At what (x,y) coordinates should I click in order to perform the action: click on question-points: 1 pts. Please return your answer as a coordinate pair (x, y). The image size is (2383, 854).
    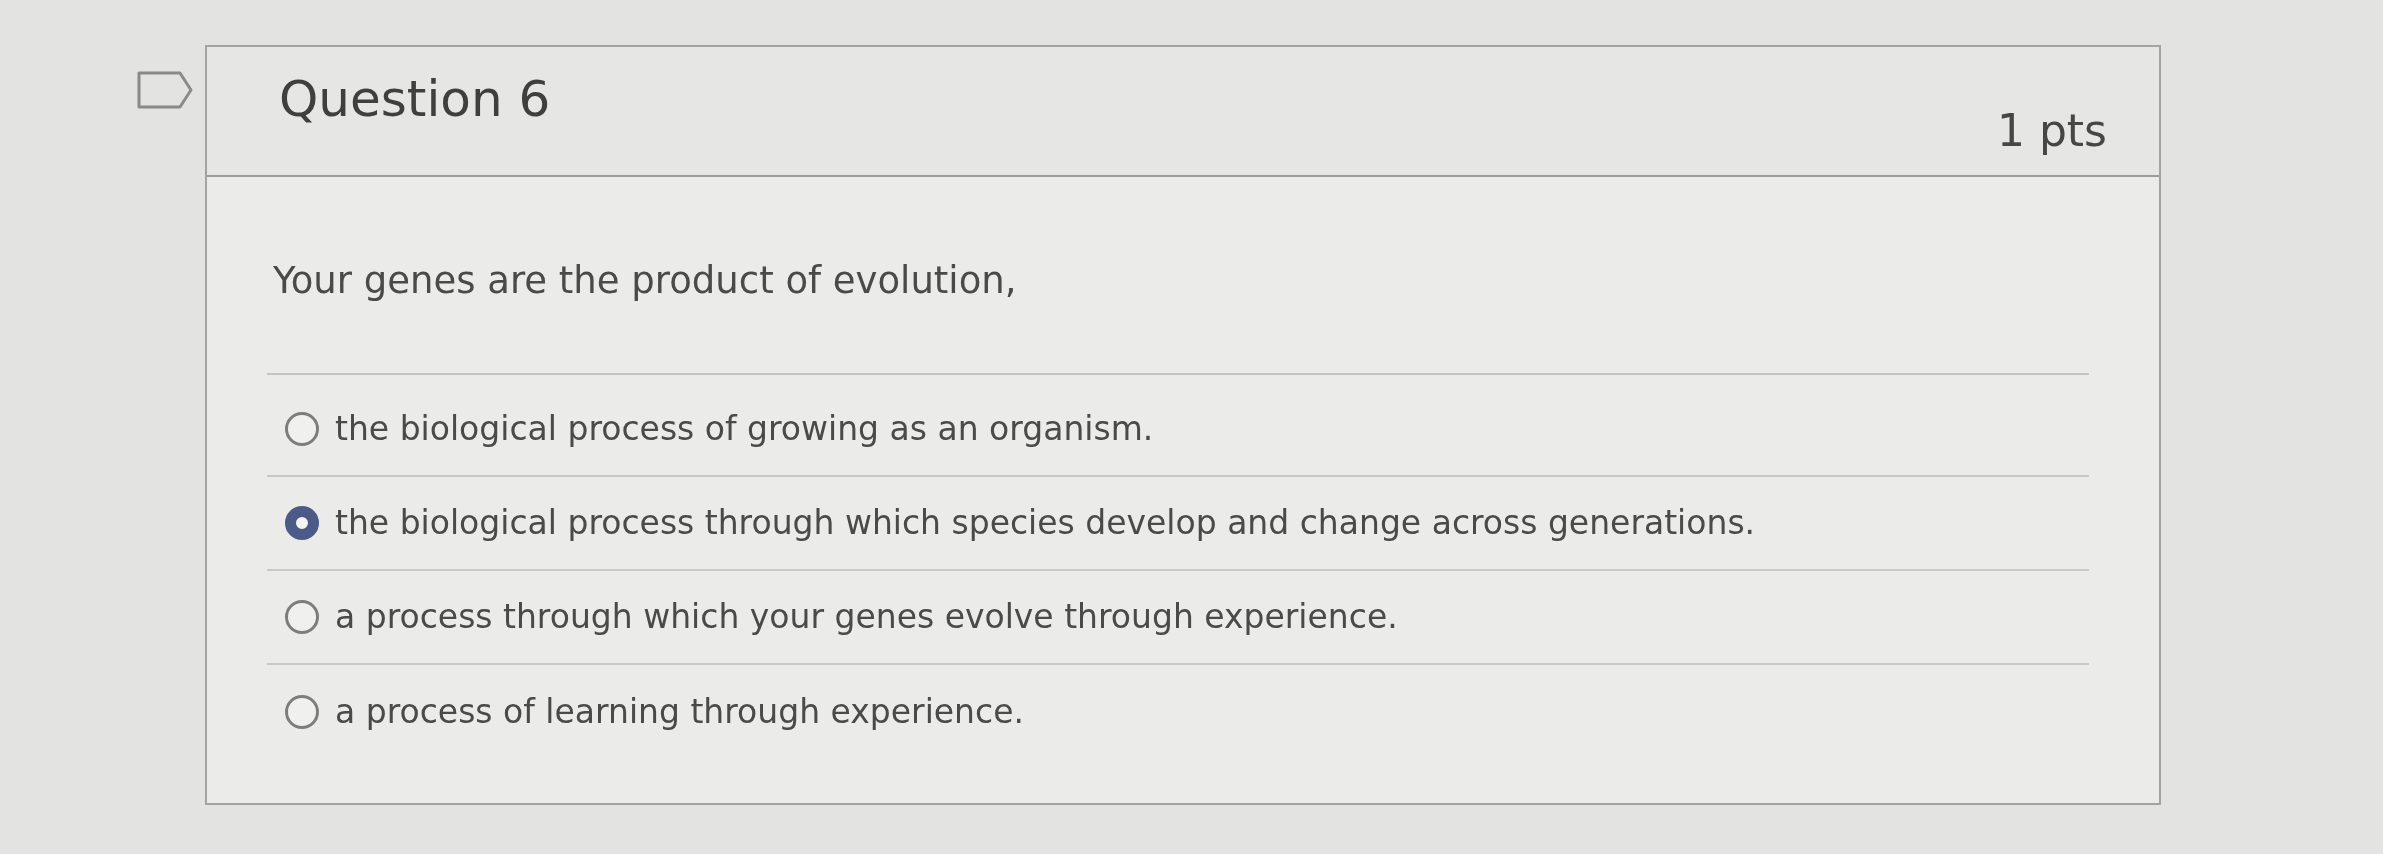
    Looking at the image, I should click on (2051, 131).